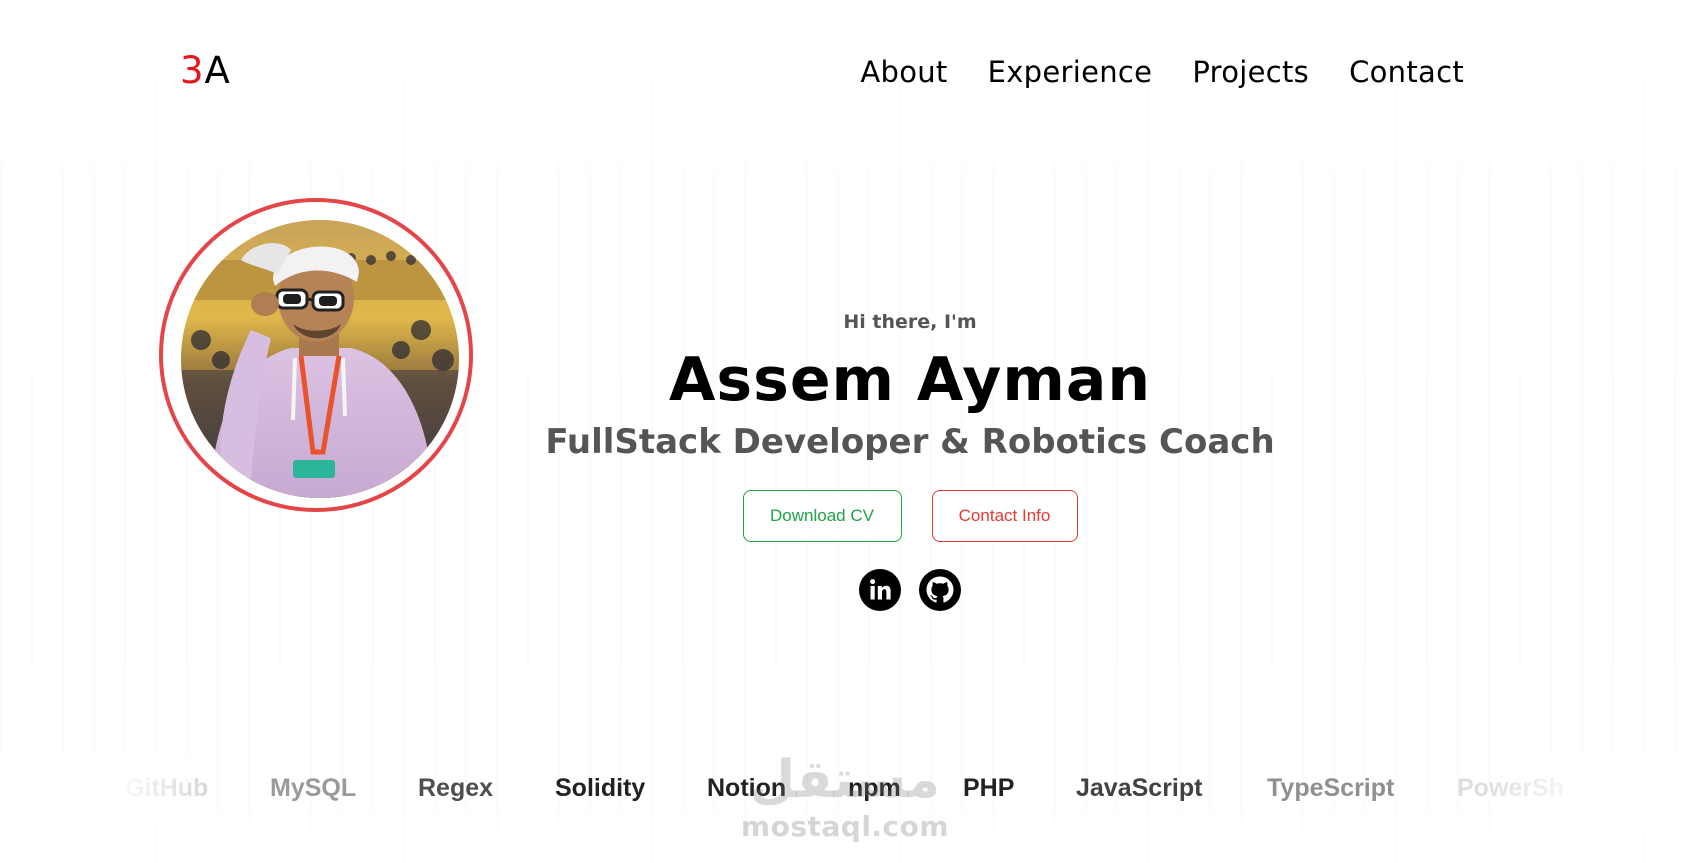 This screenshot has height=863, width=1686. What do you see at coordinates (910, 442) in the screenshot?
I see `hero-role: FullStack Developer & Robotics Coach` at bounding box center [910, 442].